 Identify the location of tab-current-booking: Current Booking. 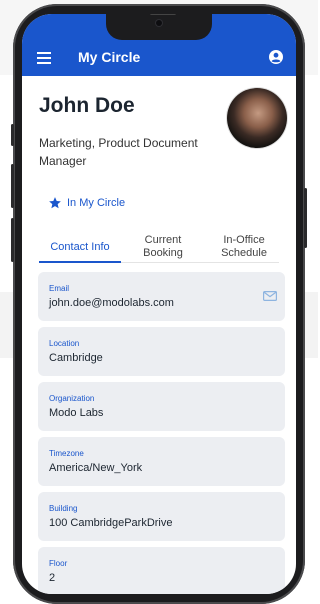
(163, 249).